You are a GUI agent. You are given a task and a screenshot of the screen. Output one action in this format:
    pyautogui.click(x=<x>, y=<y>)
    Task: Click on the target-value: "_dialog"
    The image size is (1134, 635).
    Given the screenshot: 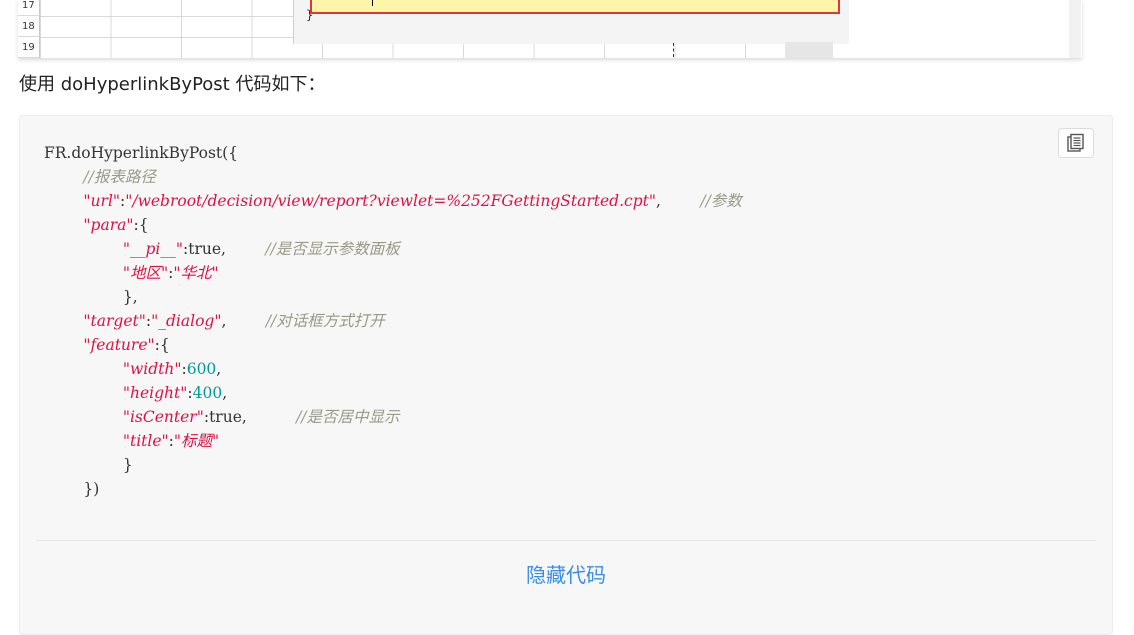 What is the action you would take?
    pyautogui.click(x=186, y=321)
    